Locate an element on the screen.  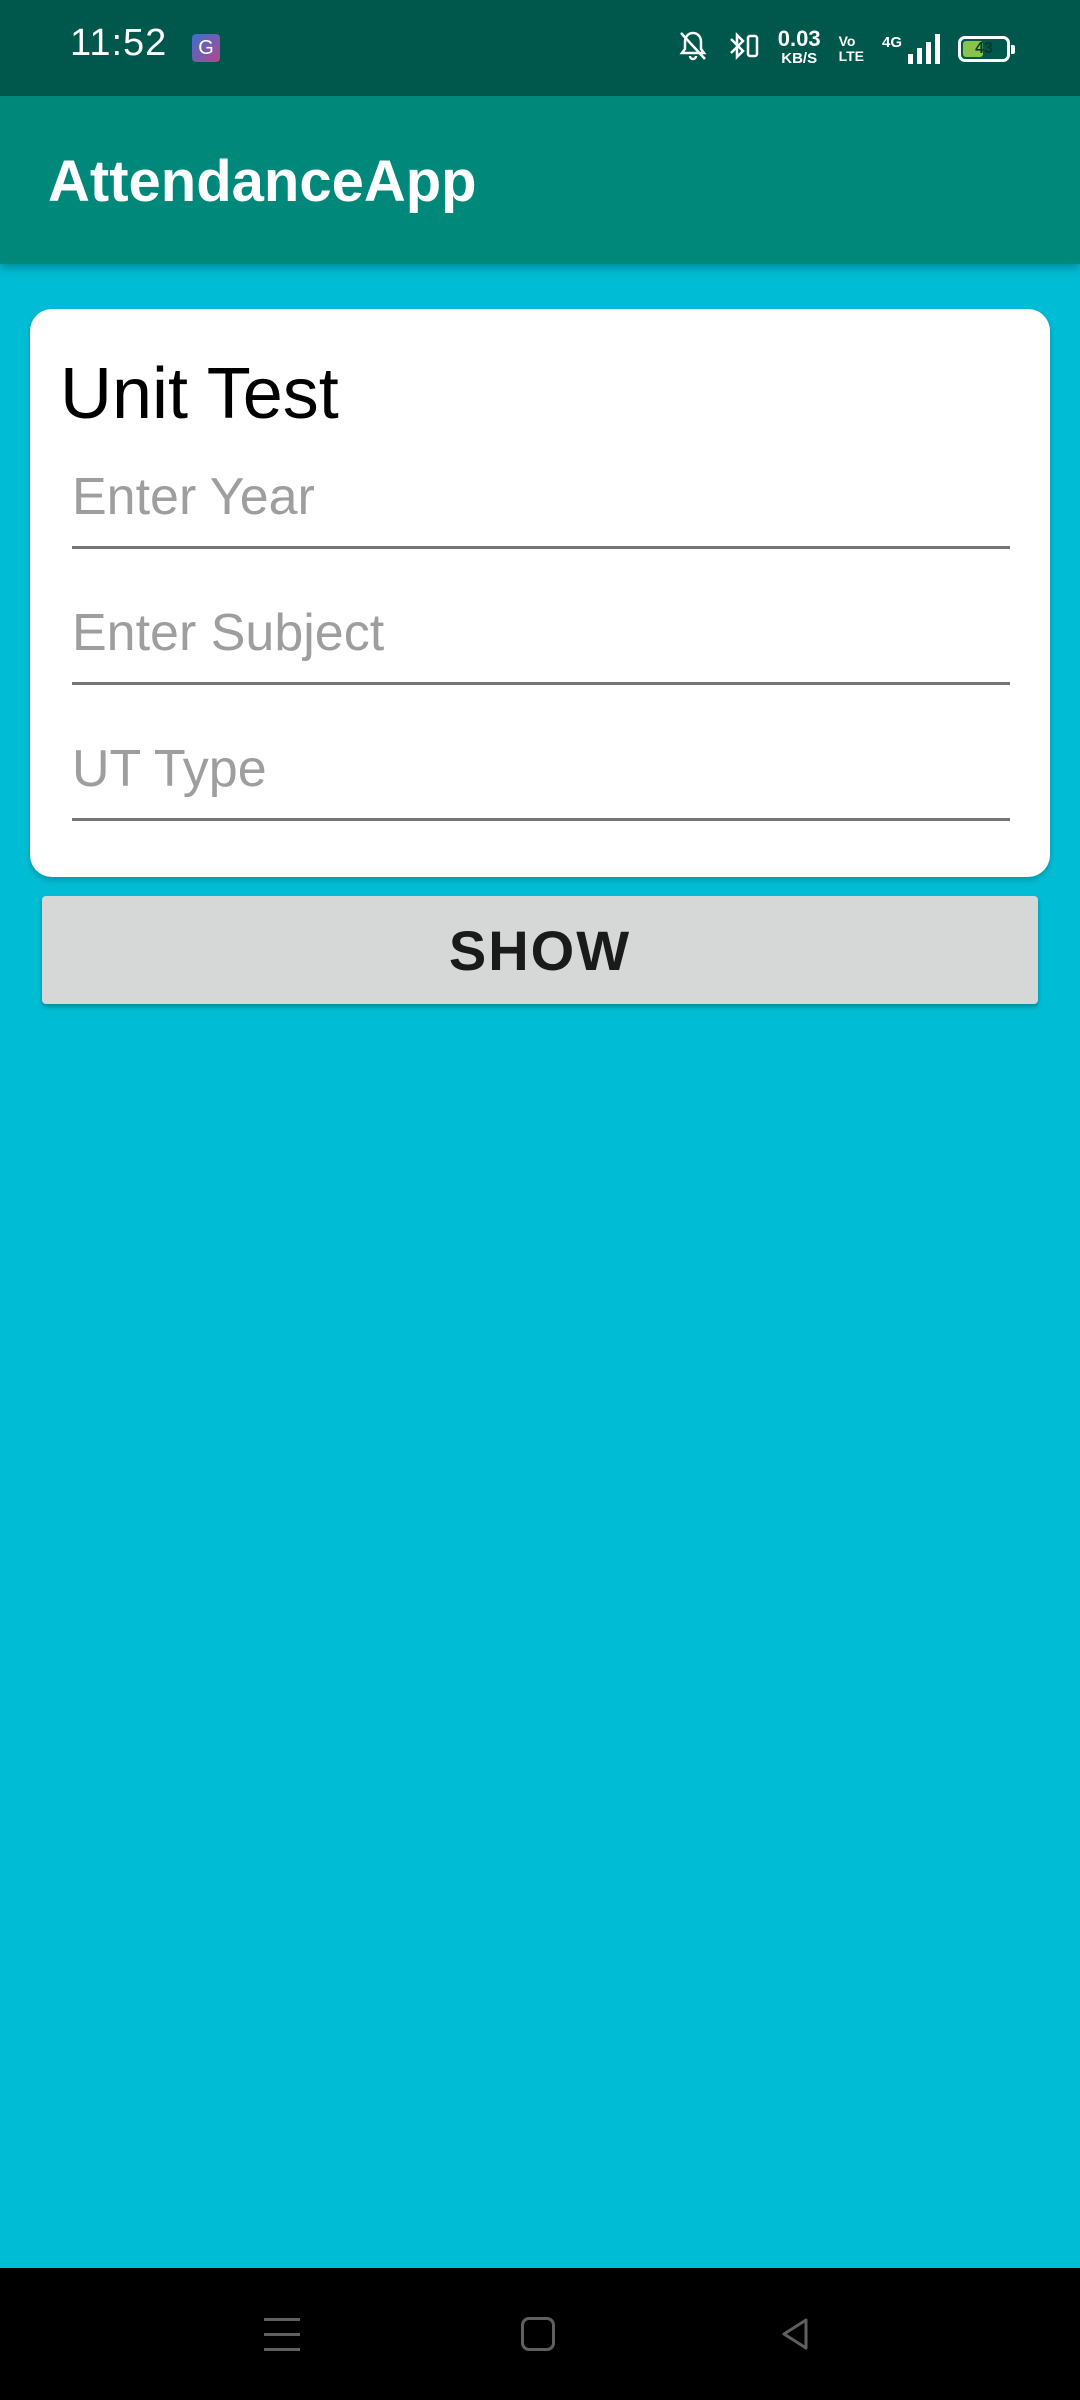
volte-bottom: LTE is located at coordinates (851, 56).